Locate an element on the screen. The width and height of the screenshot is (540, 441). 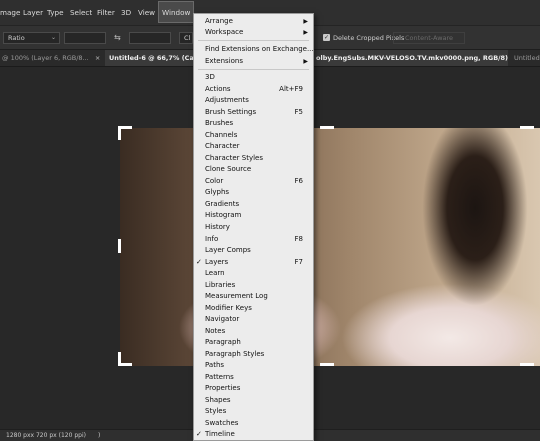
content-aware-button: Content-Aware is located at coordinates (429, 38).